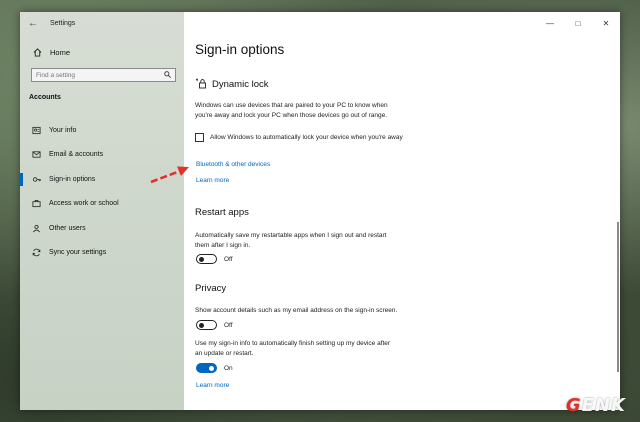 The height and width of the screenshot is (422, 640). What do you see at coordinates (63, 130) in the screenshot?
I see `sidebar-item-label: Your info` at bounding box center [63, 130].